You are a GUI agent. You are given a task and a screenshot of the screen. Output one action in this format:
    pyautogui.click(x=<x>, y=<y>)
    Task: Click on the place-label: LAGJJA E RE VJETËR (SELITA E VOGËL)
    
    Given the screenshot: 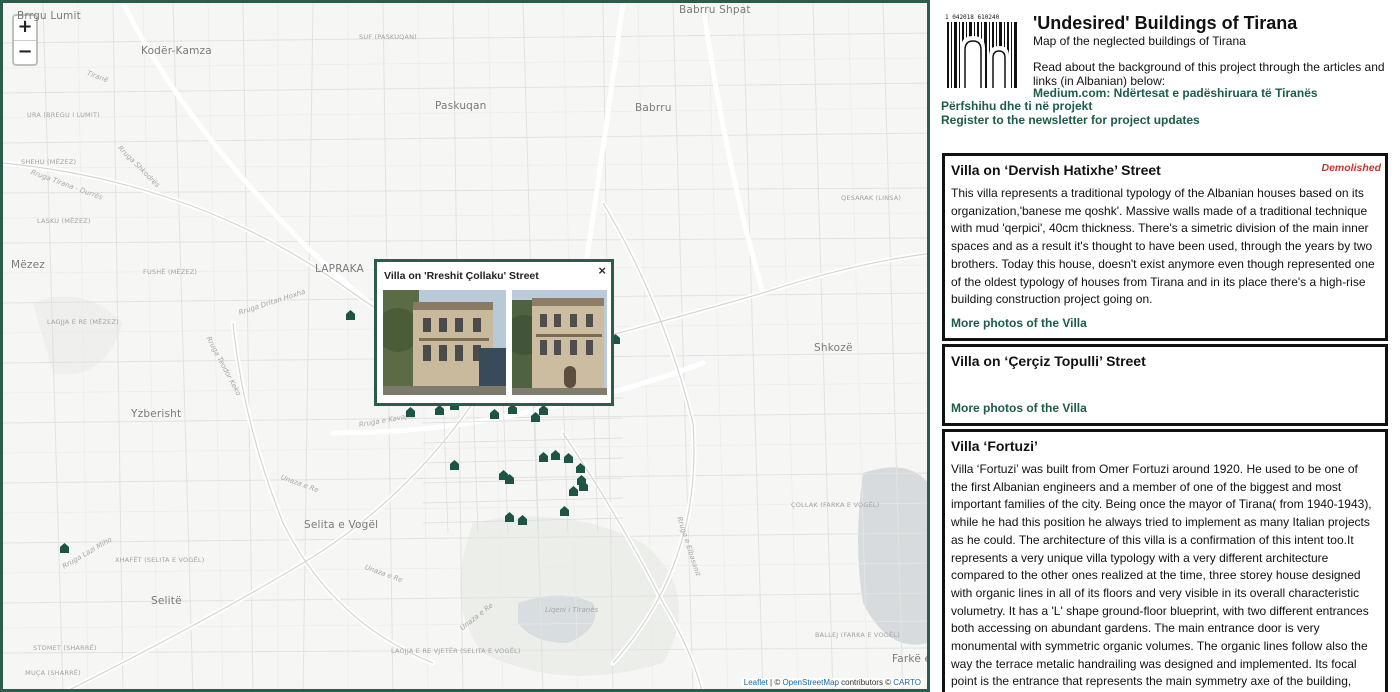 What is the action you would take?
    pyautogui.click(x=456, y=651)
    